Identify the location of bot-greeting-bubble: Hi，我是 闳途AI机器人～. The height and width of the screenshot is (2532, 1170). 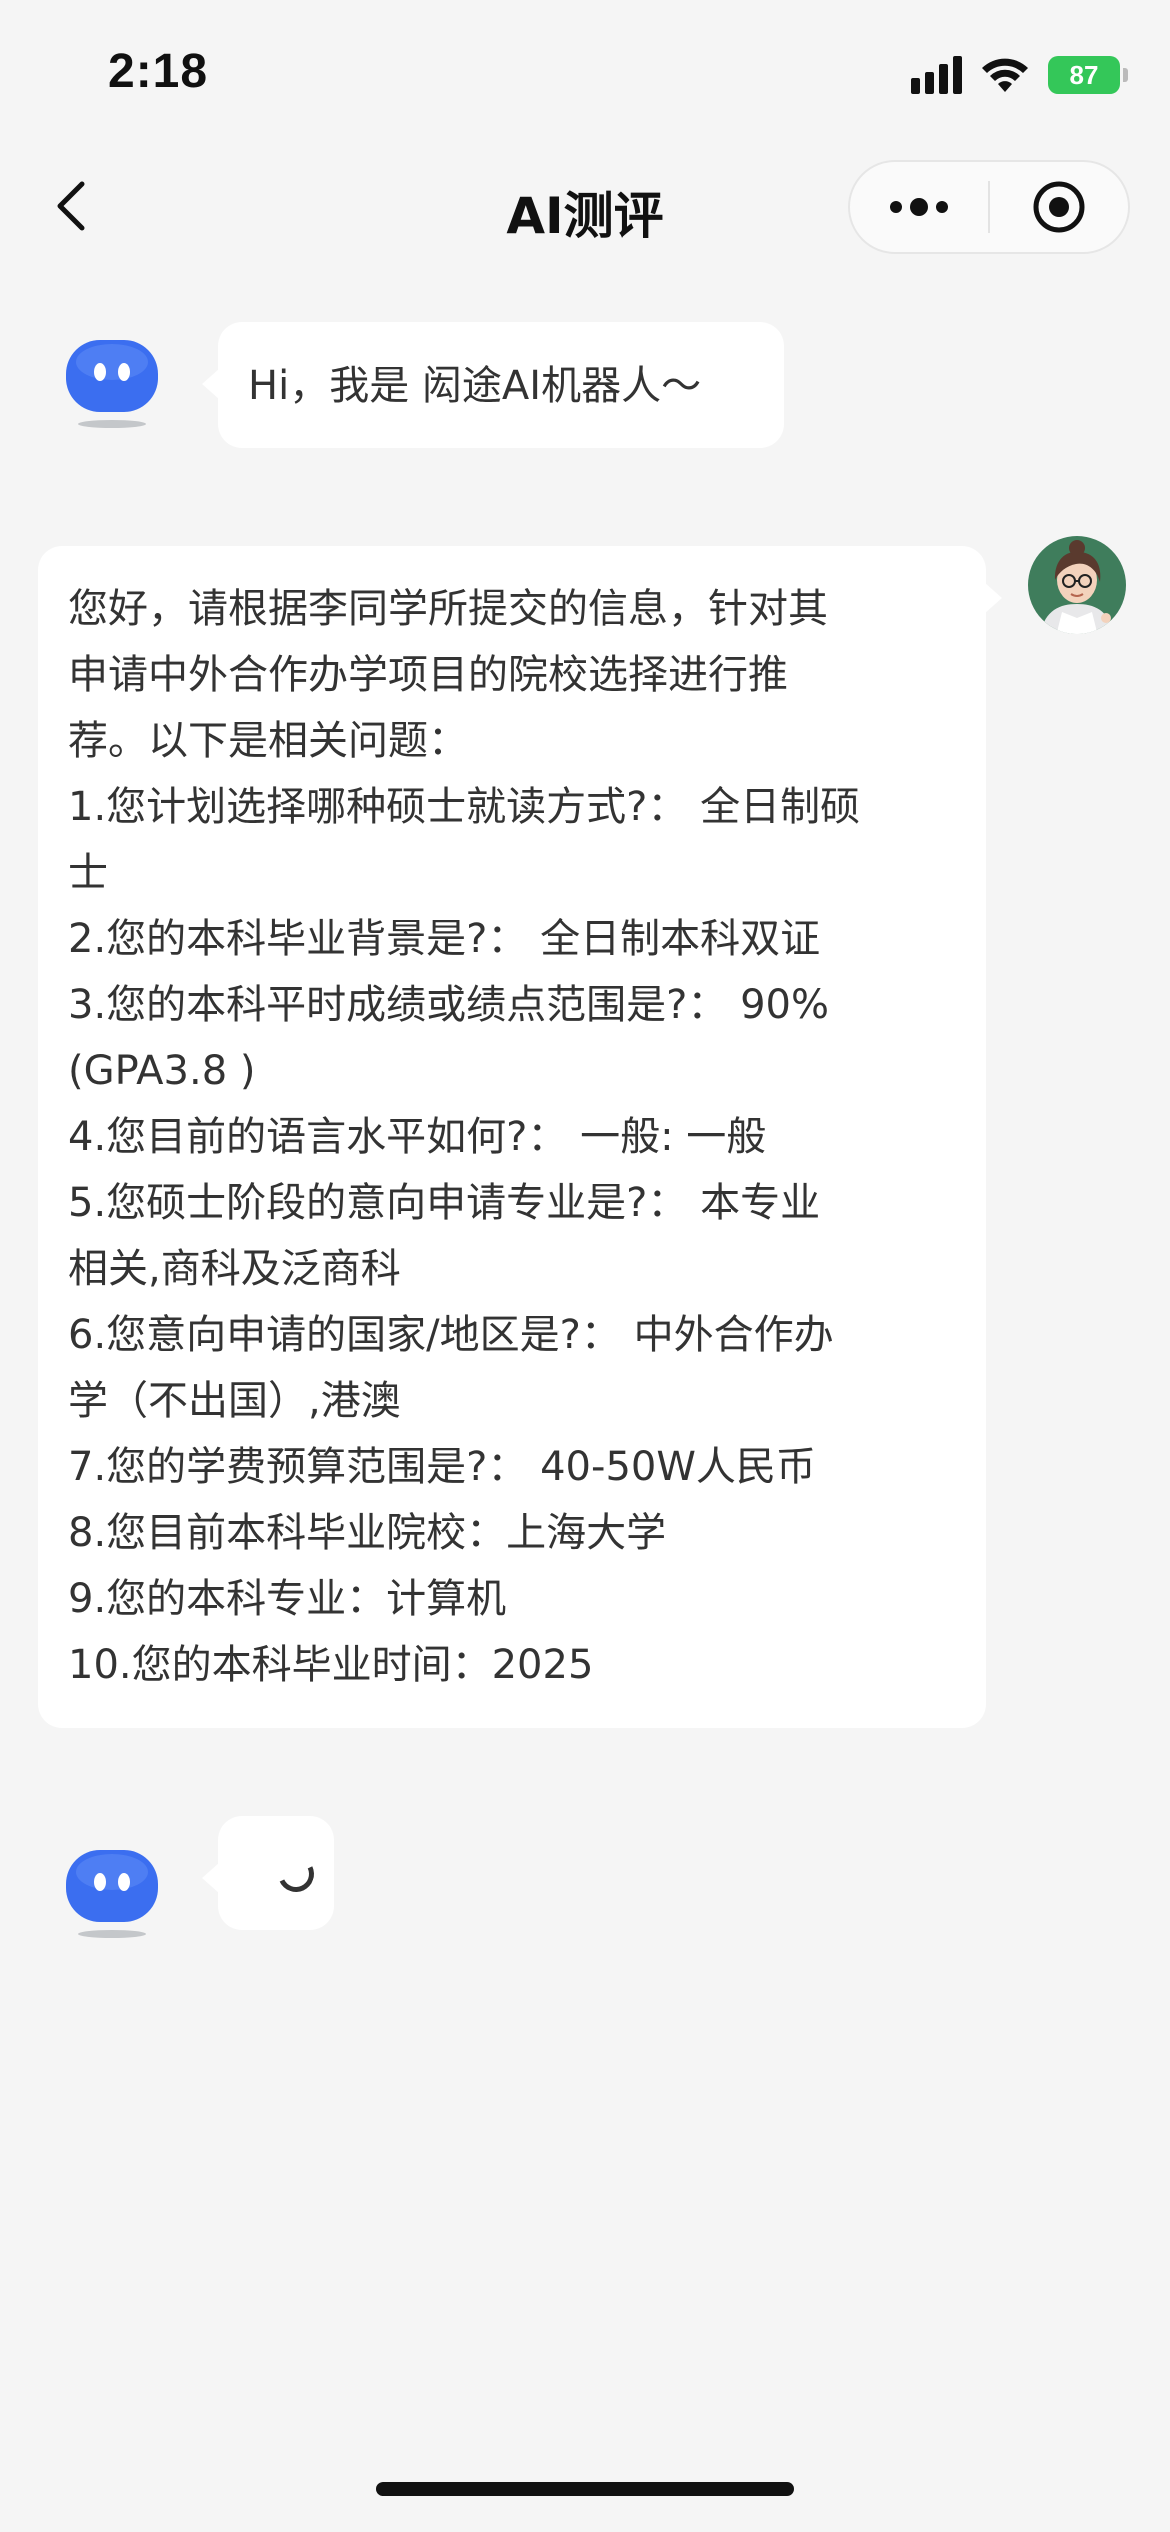
(493, 385).